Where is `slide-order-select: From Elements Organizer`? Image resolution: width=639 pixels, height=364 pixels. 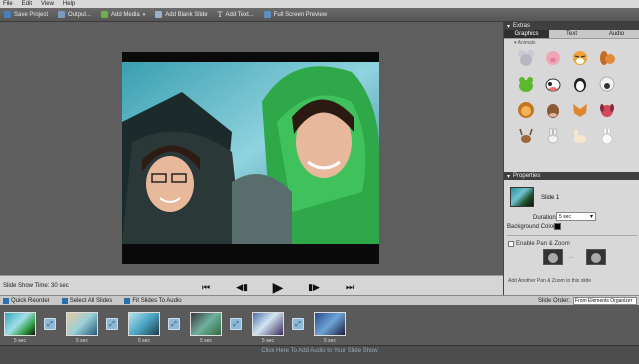
slide-order-select: From Elements Organizer is located at coordinates (605, 301).